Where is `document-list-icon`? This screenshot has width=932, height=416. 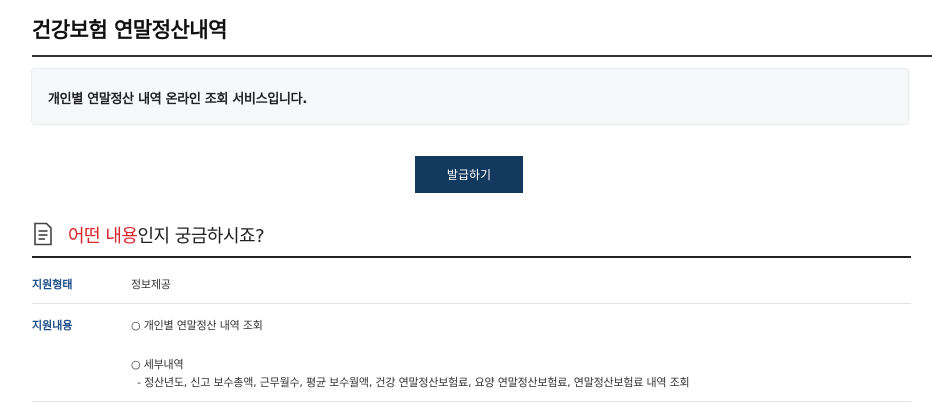 document-list-icon is located at coordinates (43, 234).